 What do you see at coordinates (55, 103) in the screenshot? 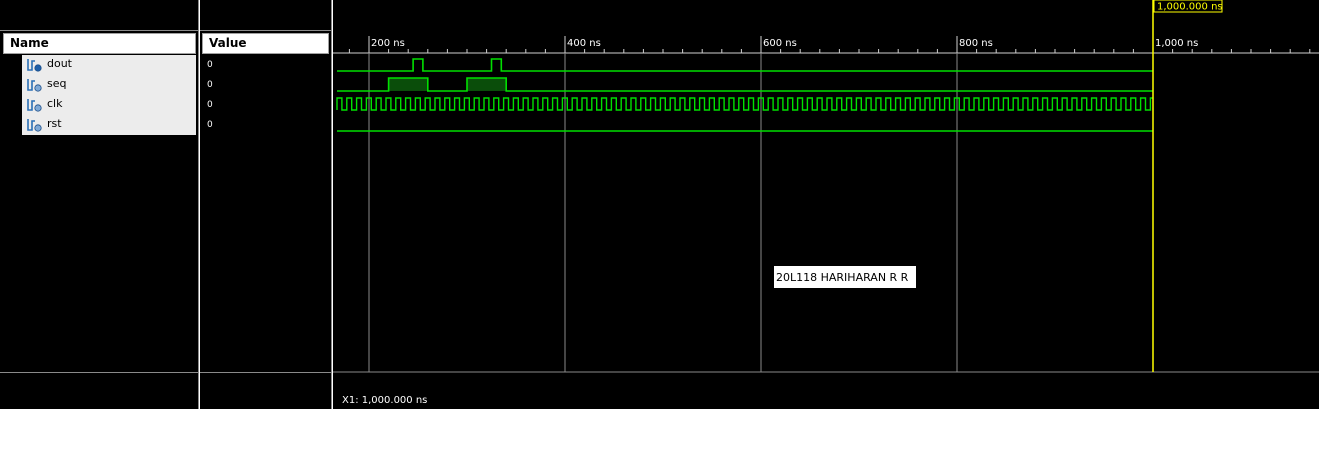
I see `signal-name-label: clk` at bounding box center [55, 103].